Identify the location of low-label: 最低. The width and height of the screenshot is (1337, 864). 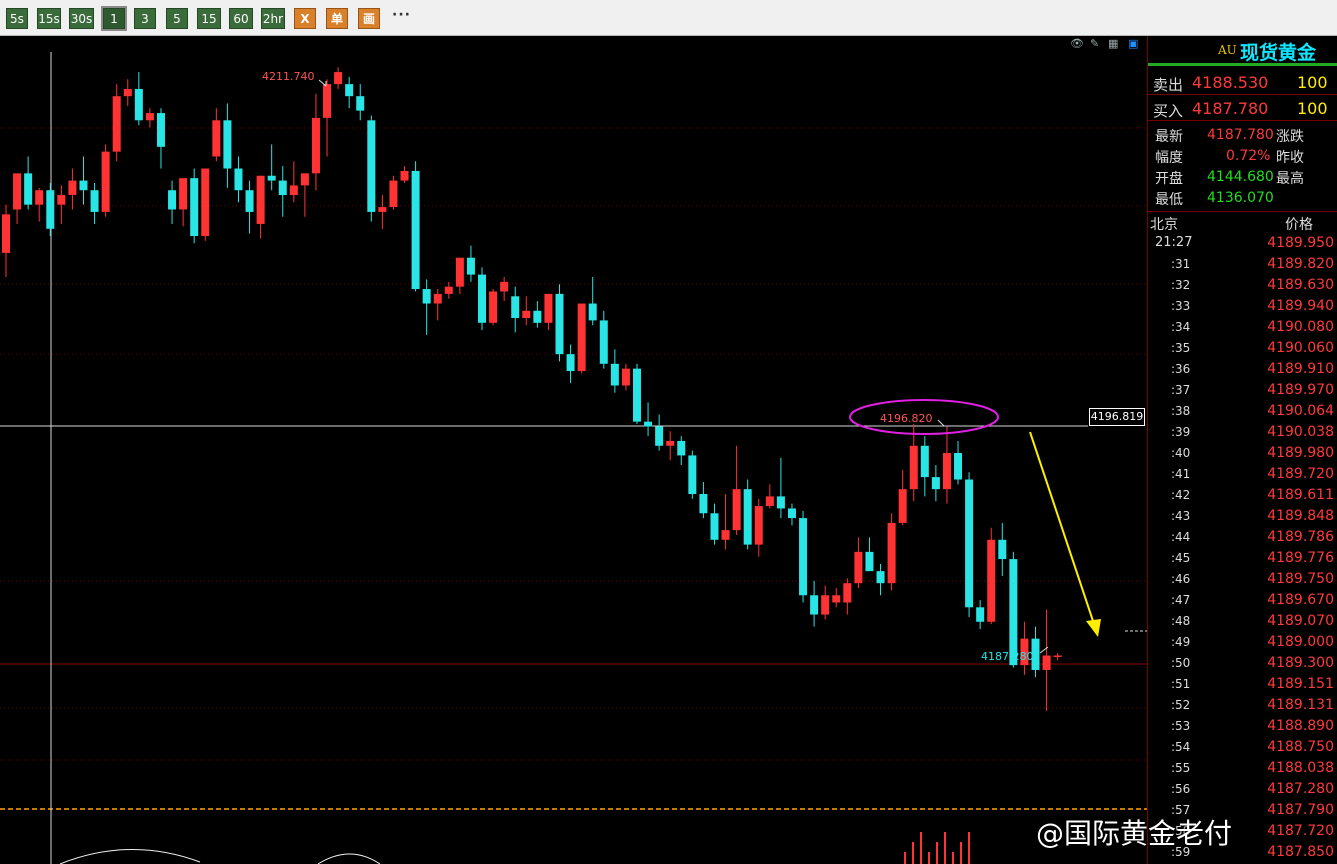
(1169, 200).